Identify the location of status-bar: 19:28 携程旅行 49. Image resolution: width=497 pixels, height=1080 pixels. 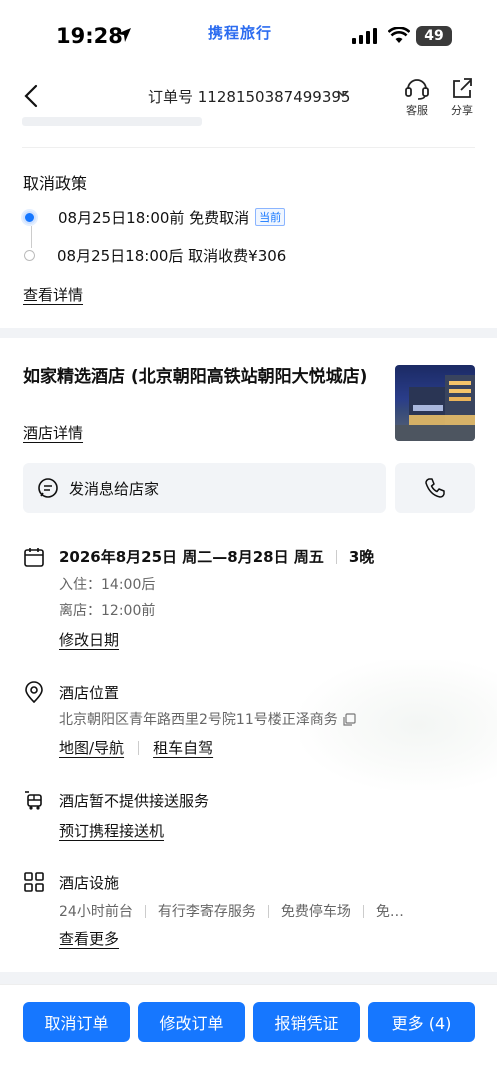
(248, 35).